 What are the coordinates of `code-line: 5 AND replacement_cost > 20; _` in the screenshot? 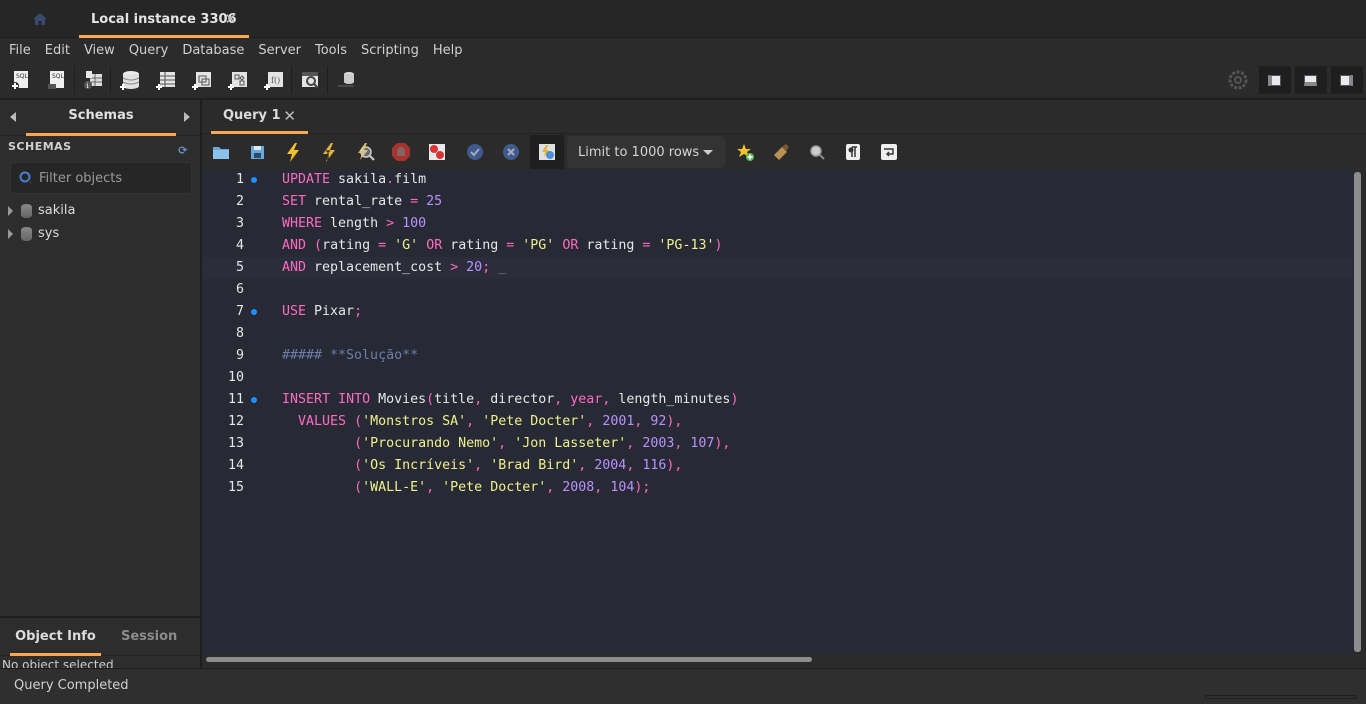 It's located at (777, 268).